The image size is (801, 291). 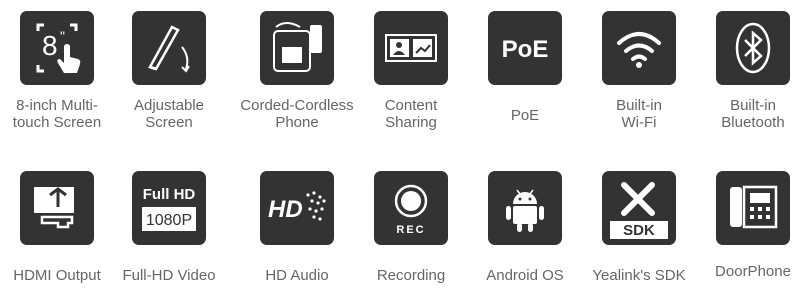 I want to click on hd-audio-icon: HD, so click(x=297, y=208).